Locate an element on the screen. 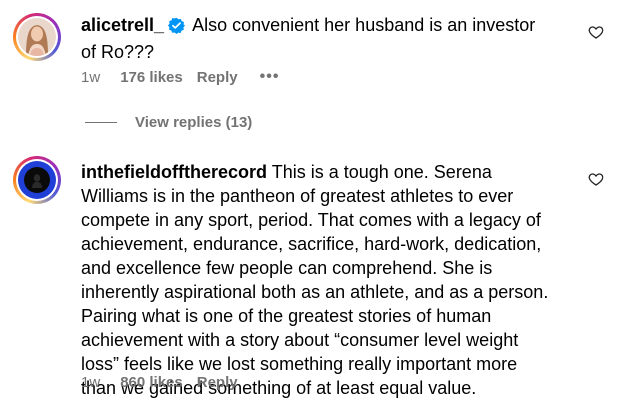 The width and height of the screenshot is (618, 409). comment-username: inthefieldofftherecord is located at coordinates (174, 172).